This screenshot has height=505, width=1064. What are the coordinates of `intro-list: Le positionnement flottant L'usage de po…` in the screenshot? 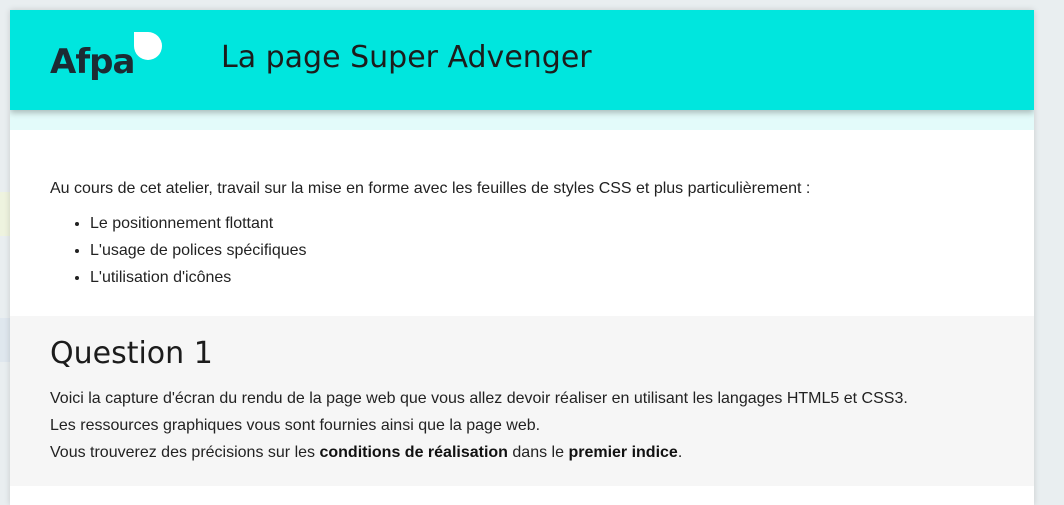 It's located at (522, 250).